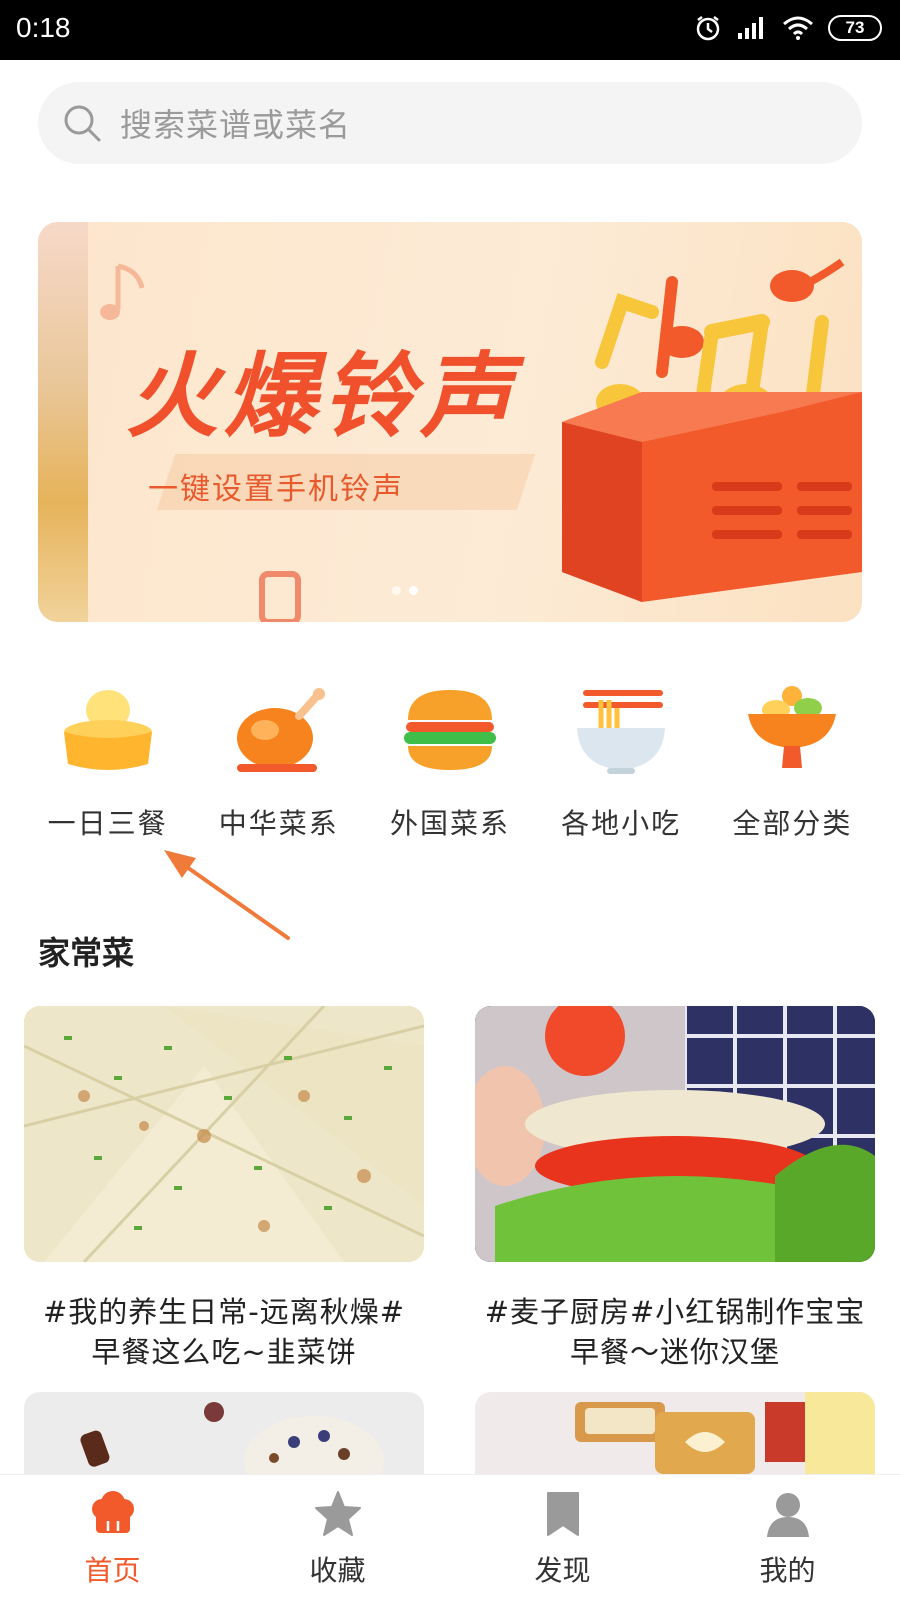  Describe the element at coordinates (413, 590) in the screenshot. I see `banner-dot-active` at that location.